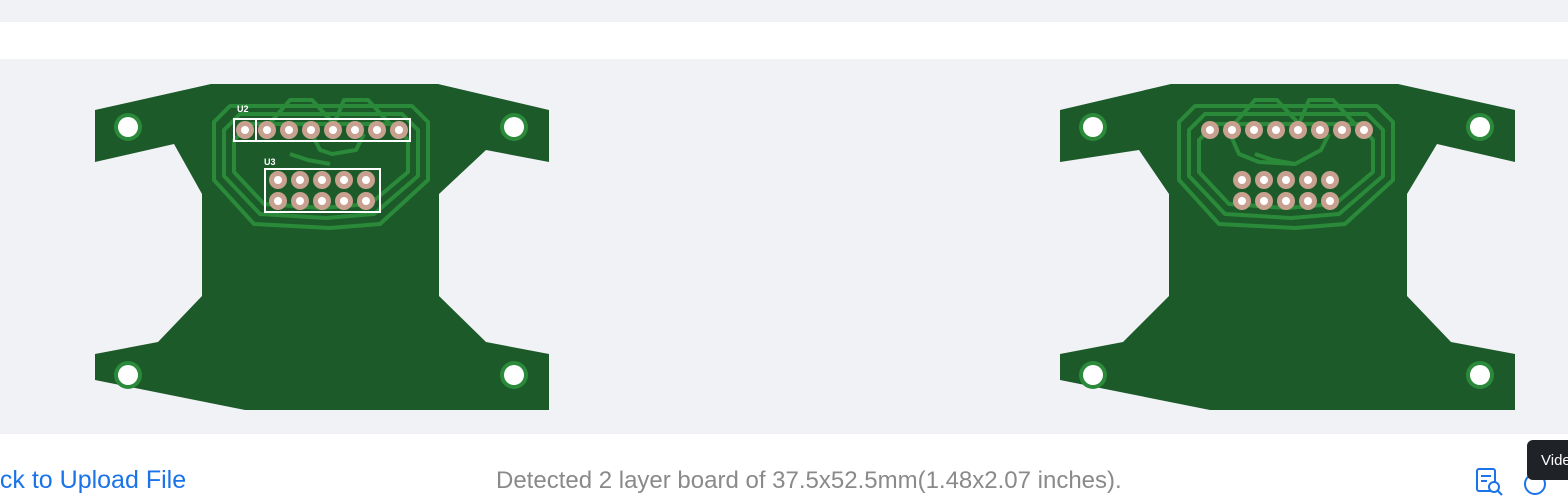 The image size is (1568, 496). Describe the element at coordinates (243, 109) in the screenshot. I see `u2-label: U2` at that location.